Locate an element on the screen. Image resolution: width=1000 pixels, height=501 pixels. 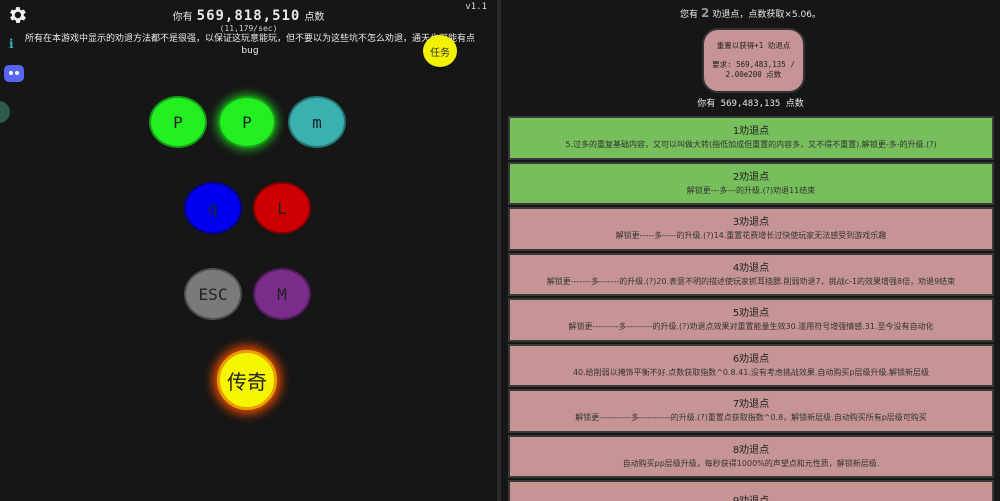
milestone-row: 9劝退点 is located at coordinates (751, 490).